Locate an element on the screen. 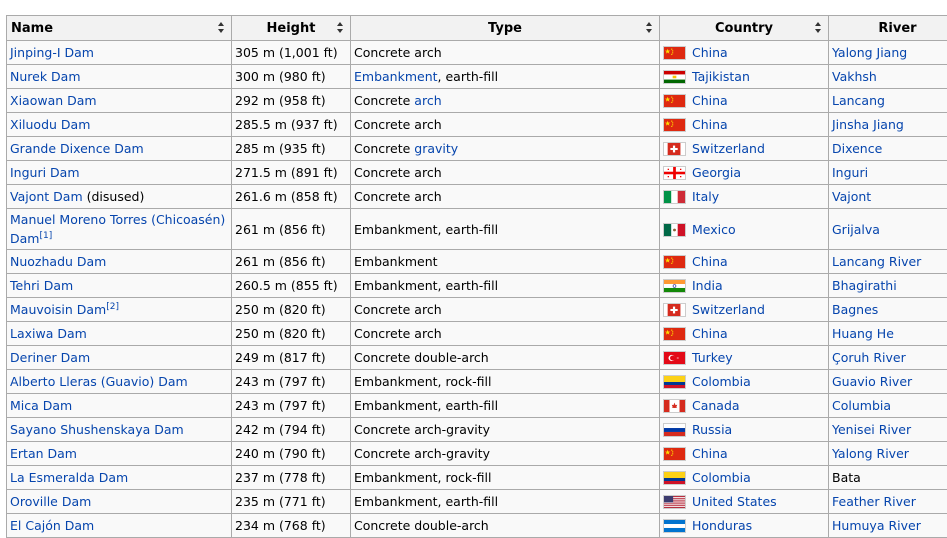 This screenshot has height=538, width=947. column-header-height: Height is located at coordinates (291, 28).